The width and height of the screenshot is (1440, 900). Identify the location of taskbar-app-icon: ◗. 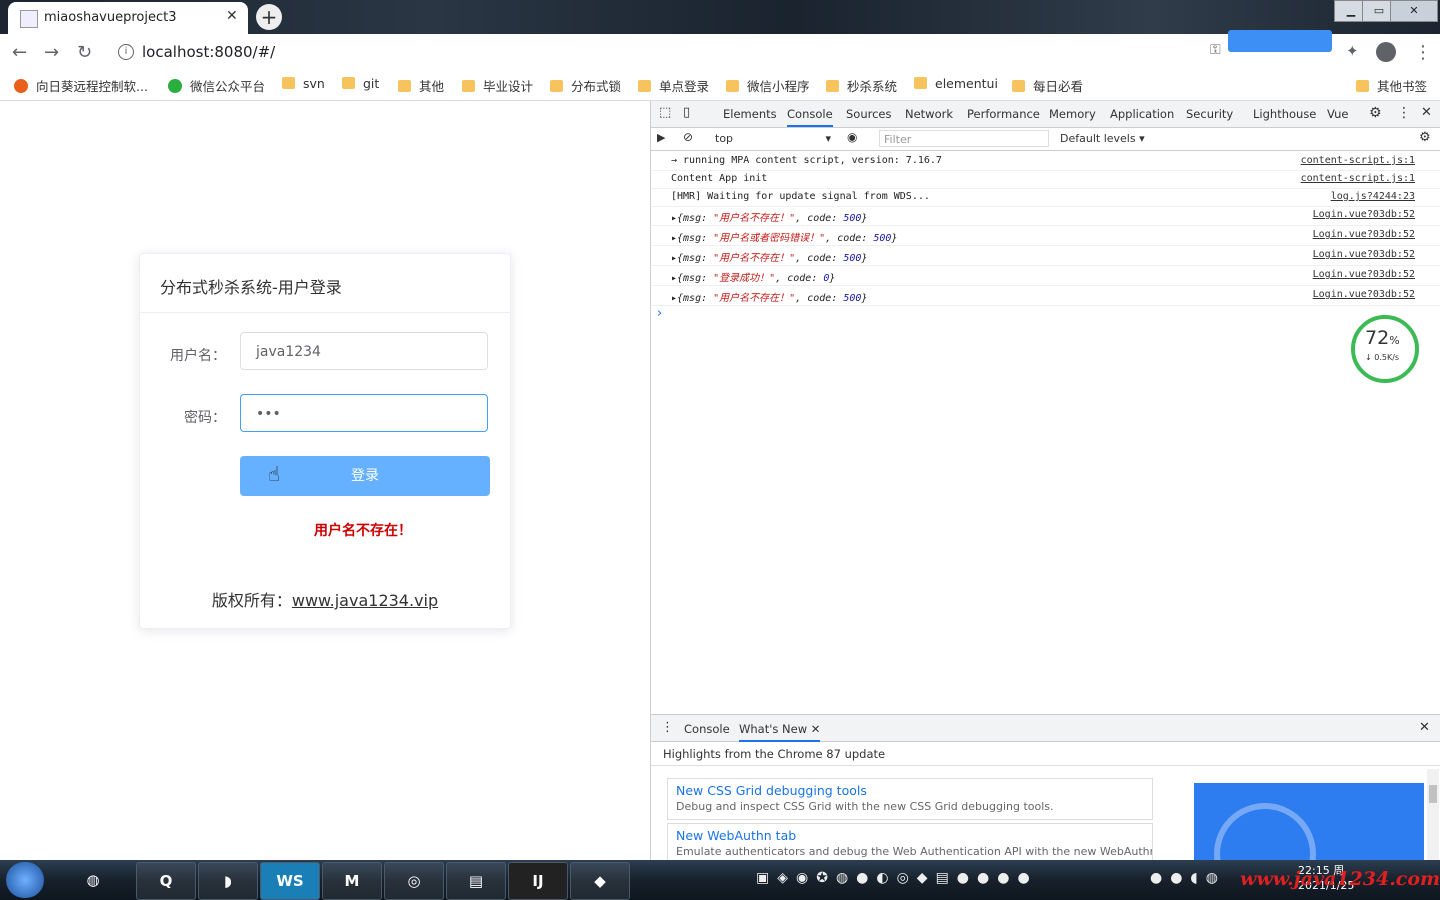
(228, 881).